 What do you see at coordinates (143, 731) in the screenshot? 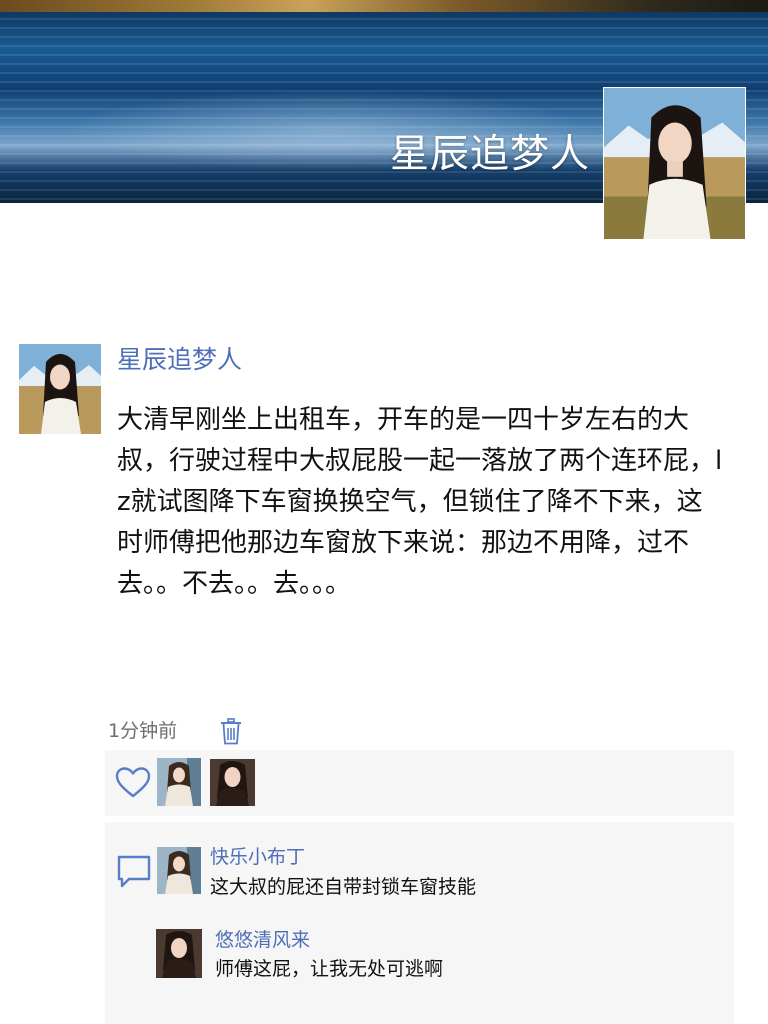
I see `post-timestamp: 1分钟前` at bounding box center [143, 731].